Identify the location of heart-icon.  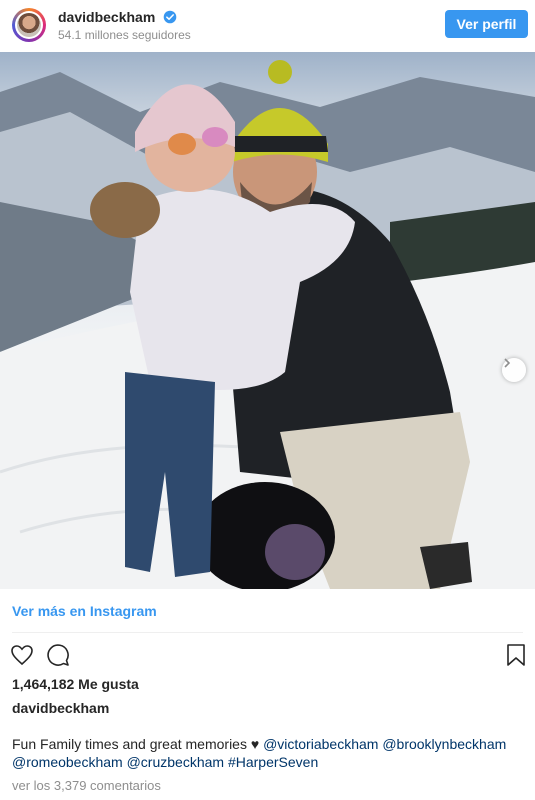
(22, 655).